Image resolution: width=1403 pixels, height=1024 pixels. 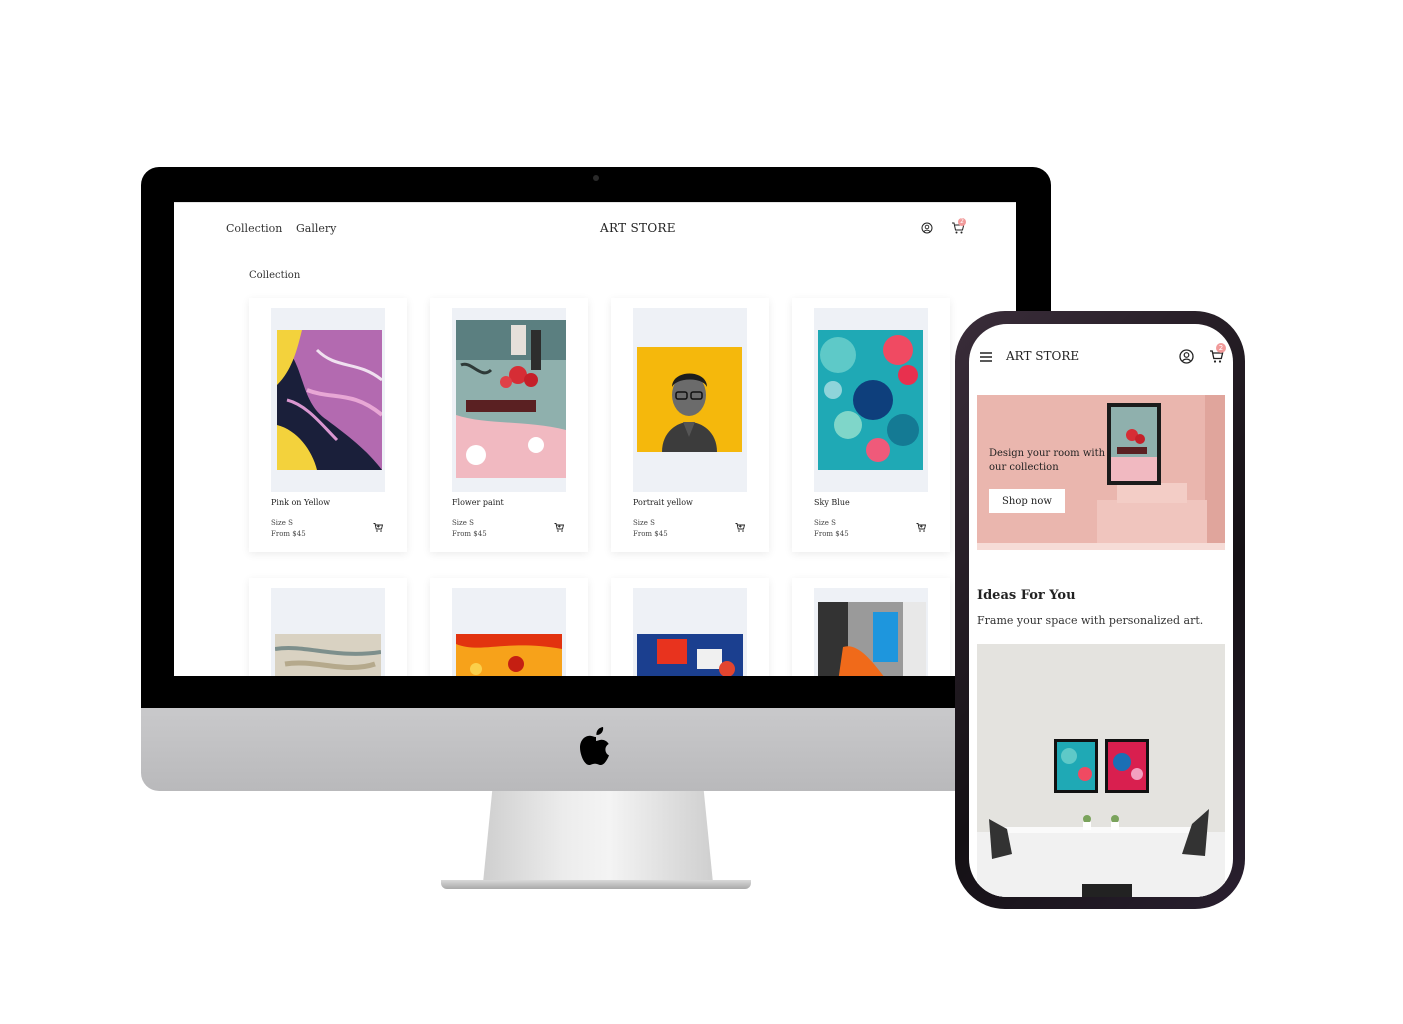 I want to click on top-divider, so click(x=595, y=202).